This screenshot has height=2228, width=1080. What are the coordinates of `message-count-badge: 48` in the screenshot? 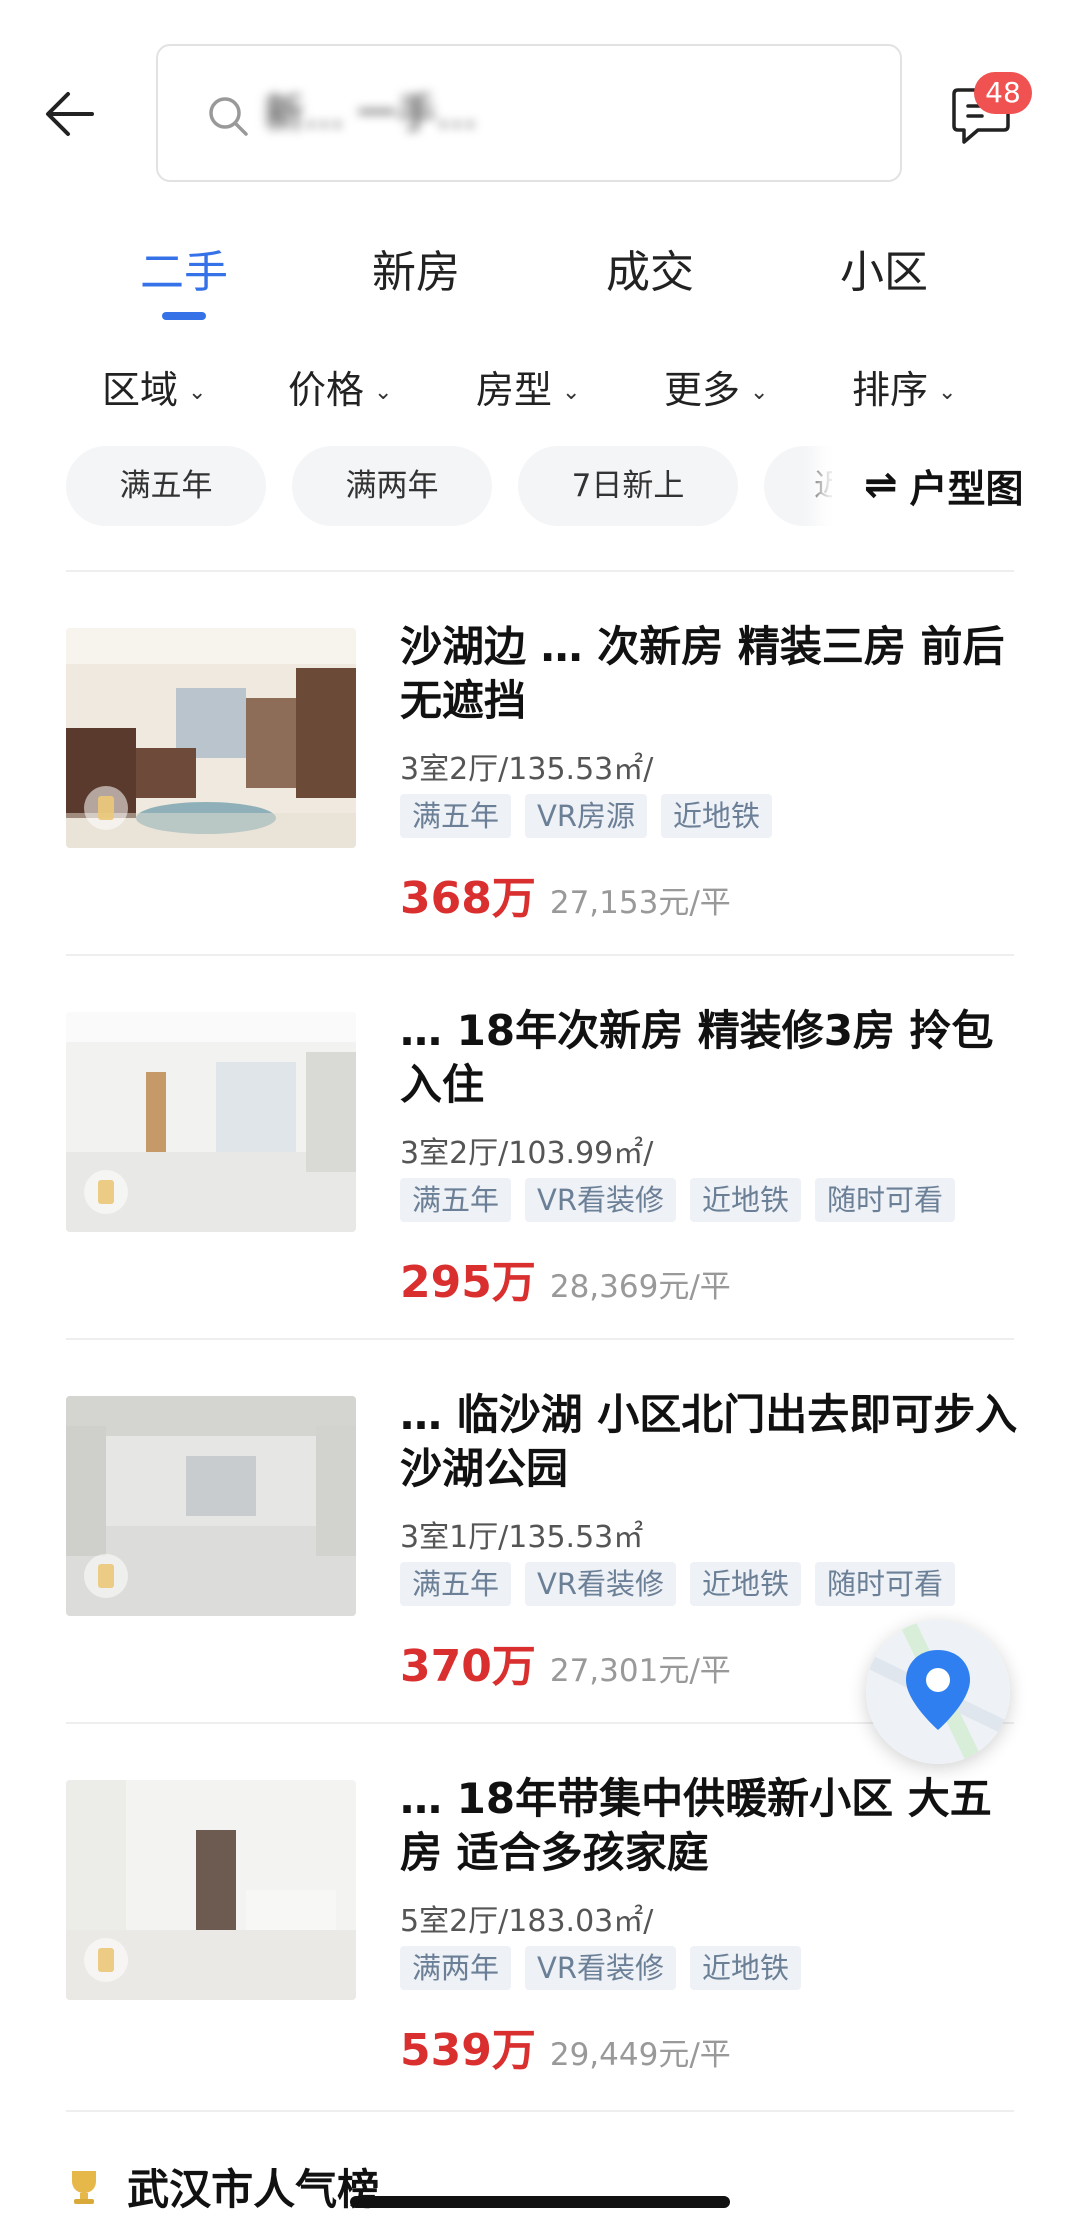 It's located at (1003, 93).